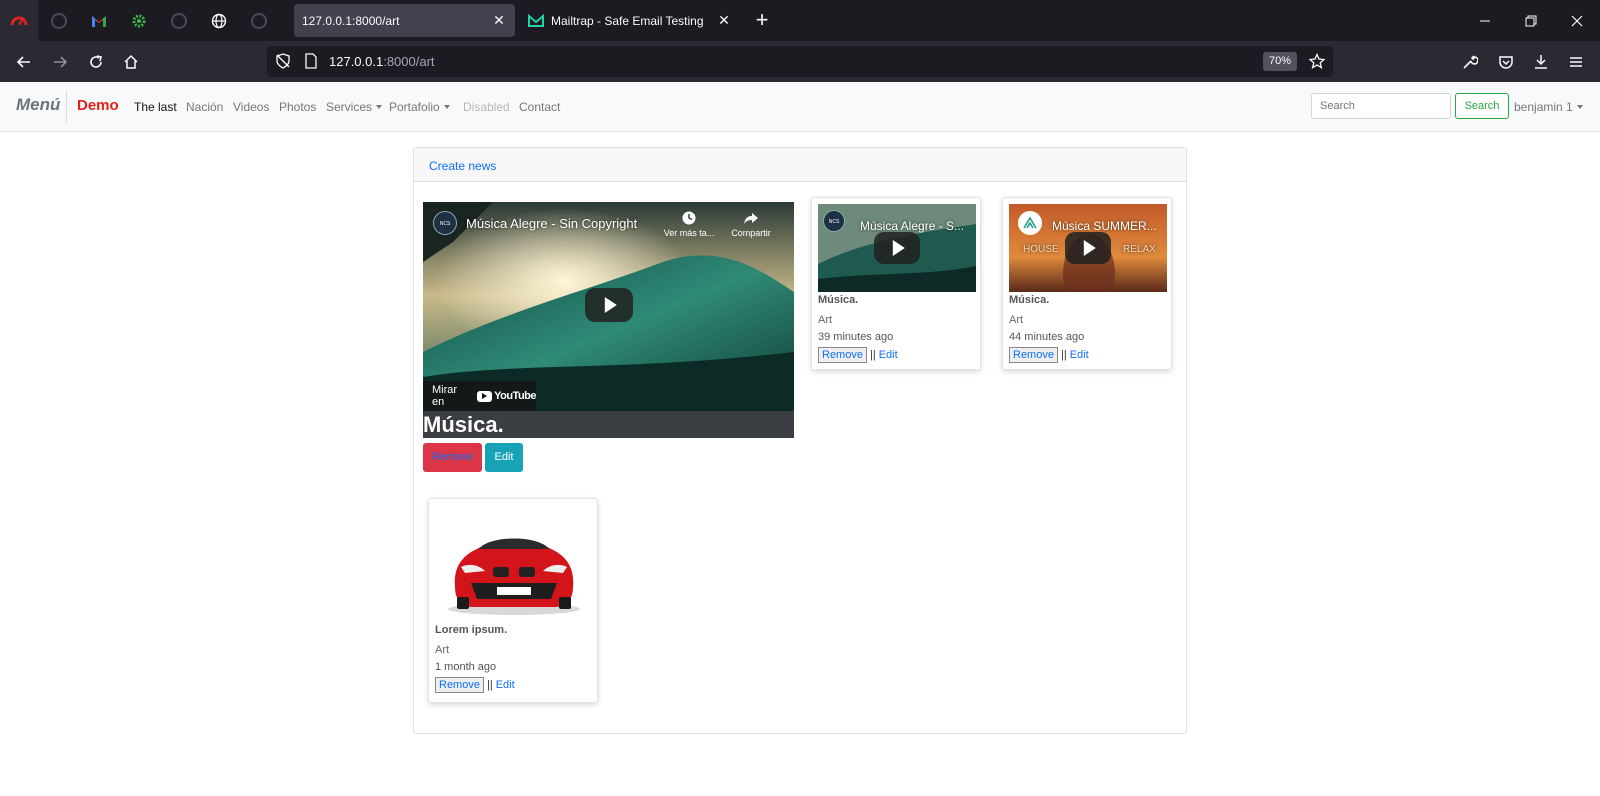  What do you see at coordinates (1317, 61) in the screenshot?
I see `bookmark-star-icon` at bounding box center [1317, 61].